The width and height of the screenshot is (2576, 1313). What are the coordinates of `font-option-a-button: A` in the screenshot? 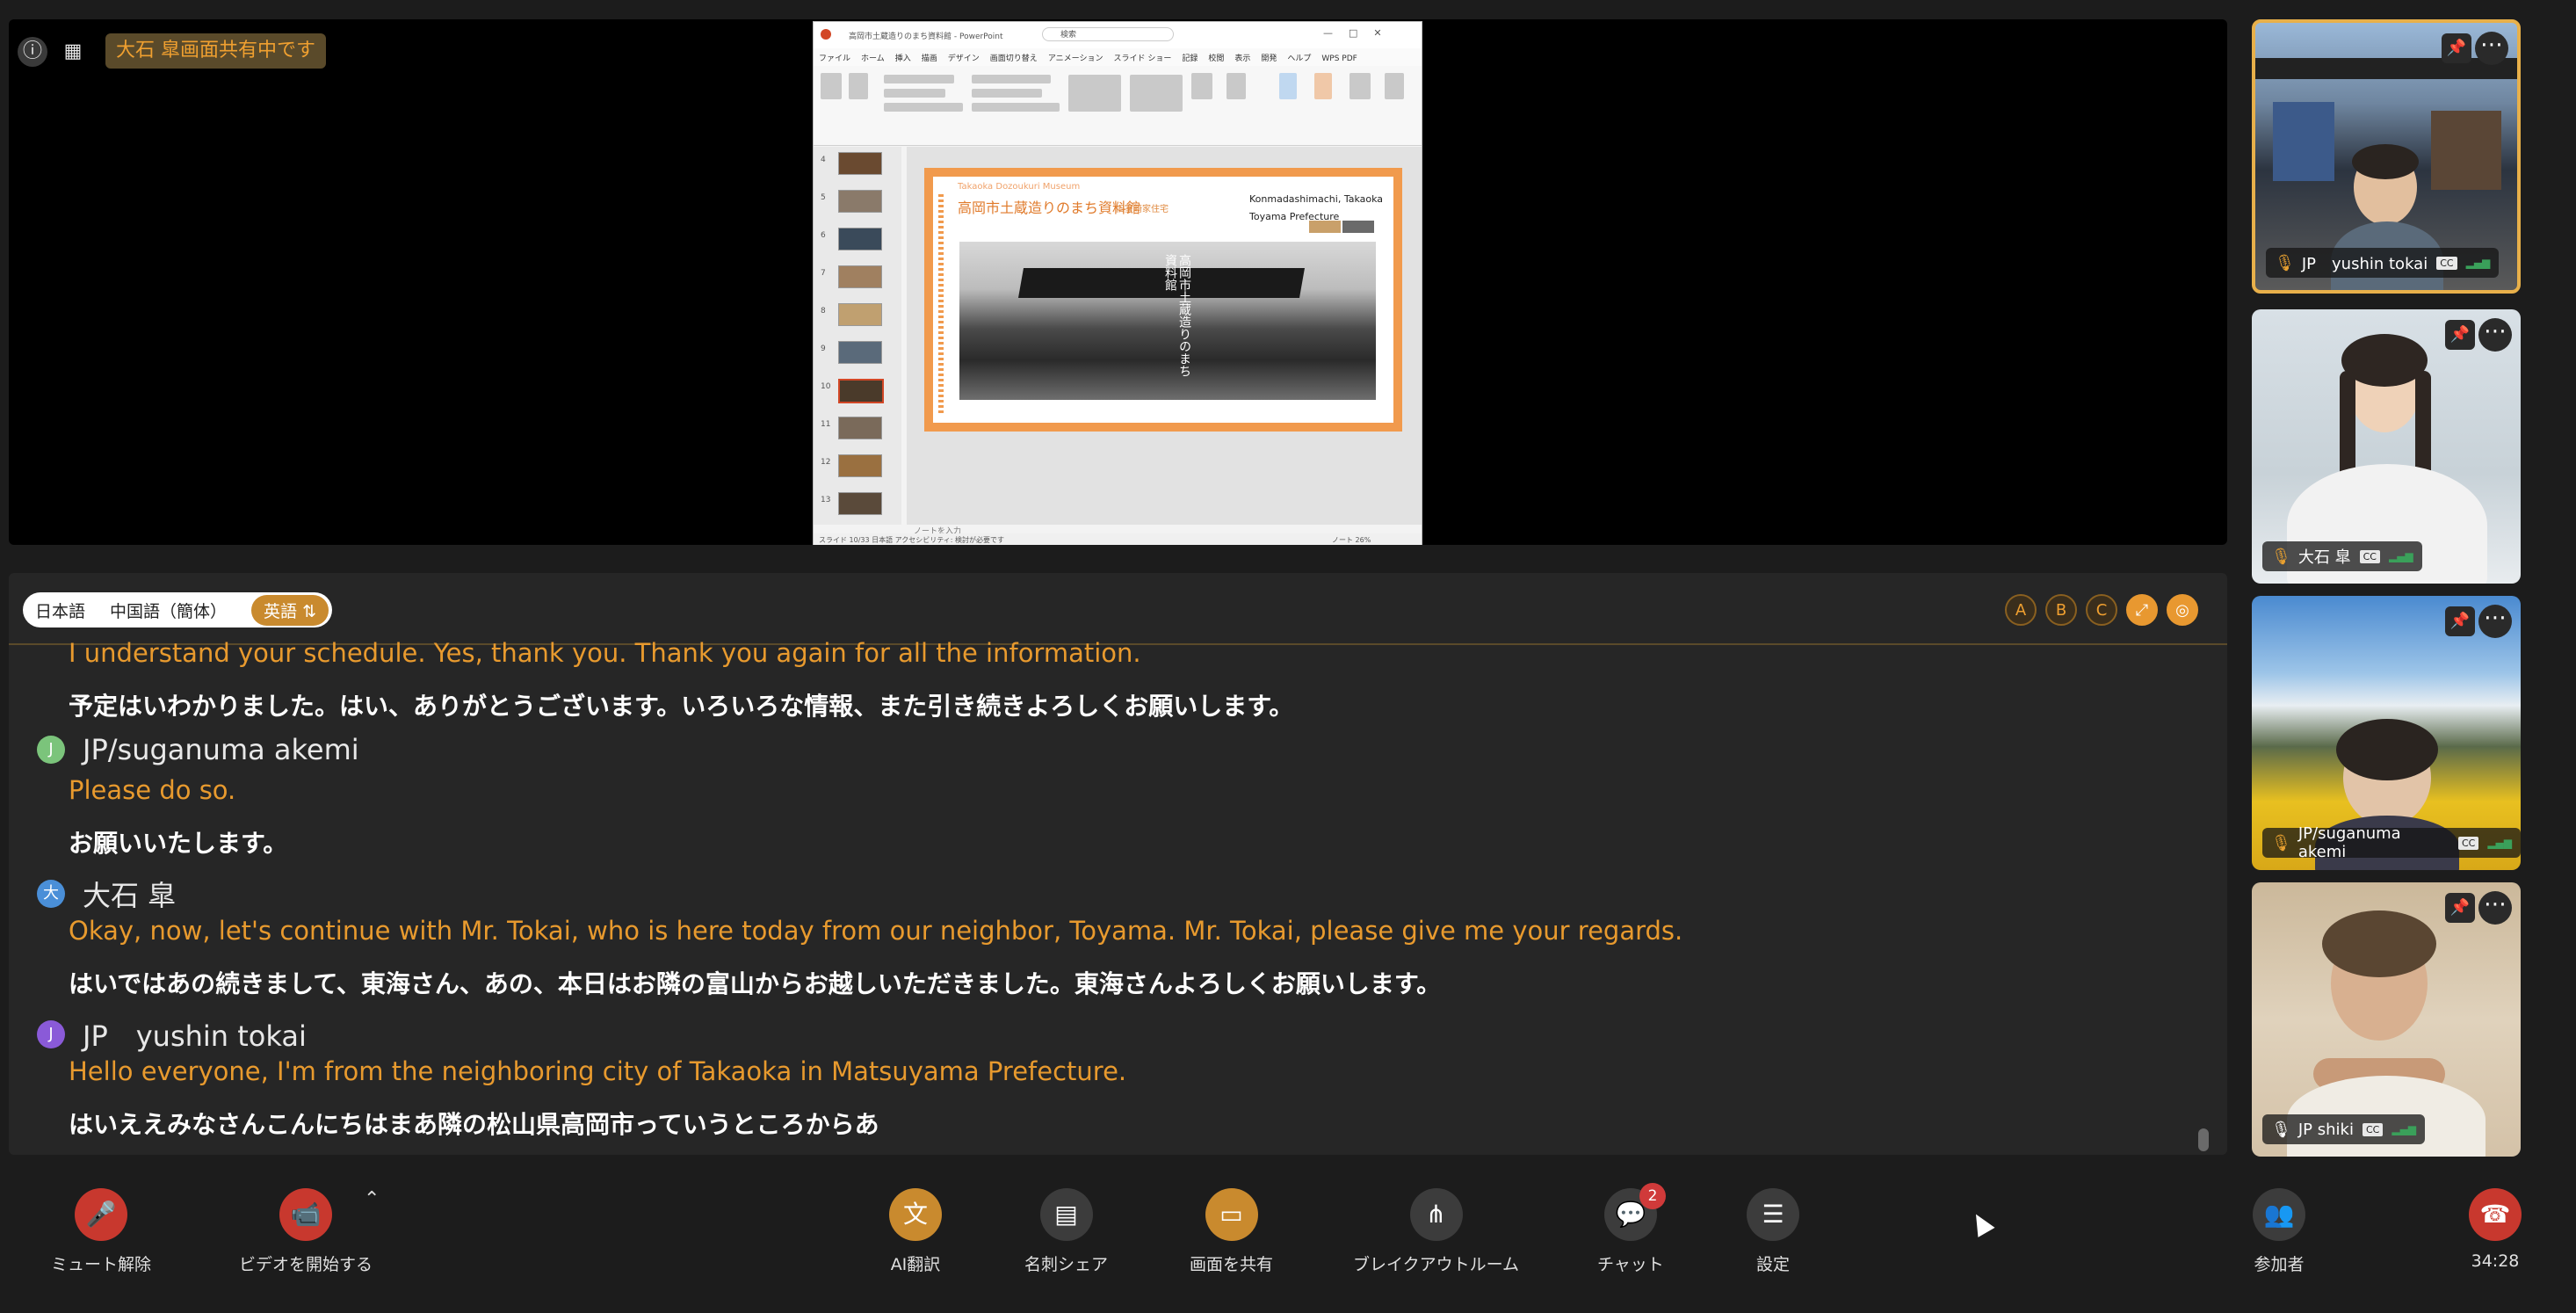 It's located at (2021, 610).